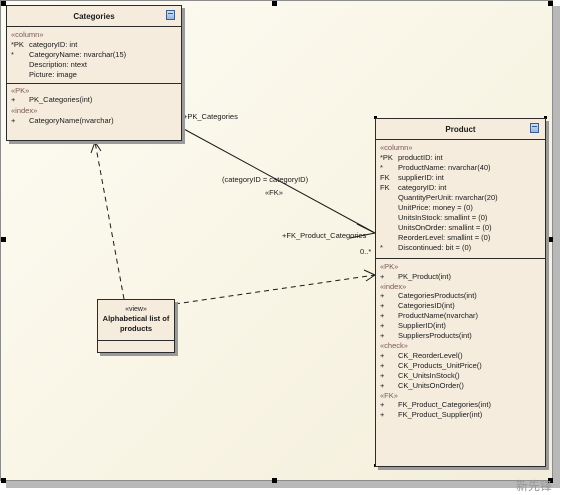  I want to click on member-row: + SuppliersProducts(int), so click(460, 336).